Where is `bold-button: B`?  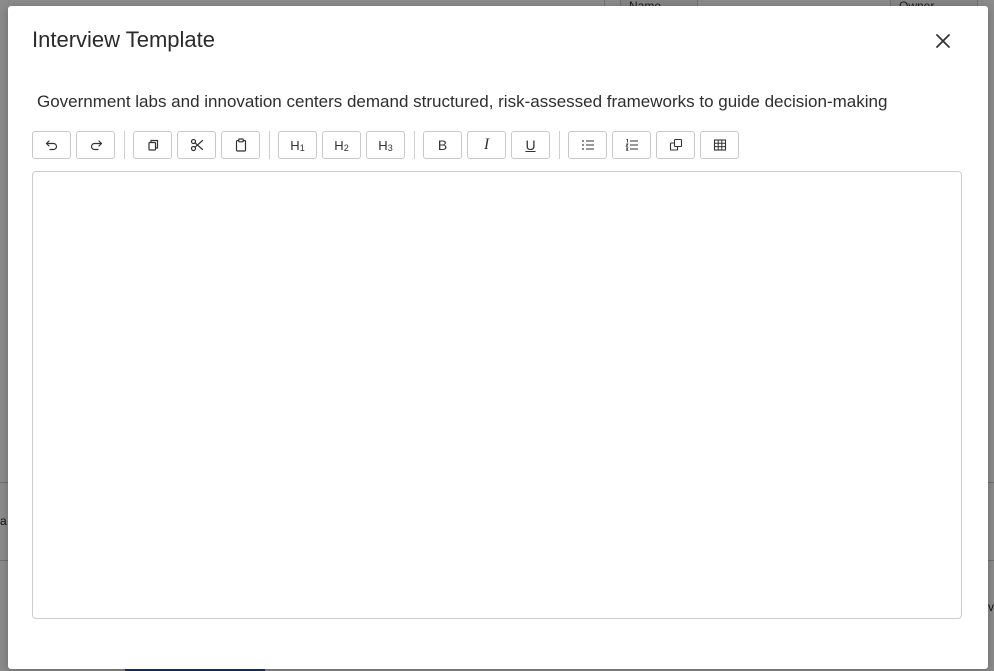
bold-button: B is located at coordinates (442, 145).